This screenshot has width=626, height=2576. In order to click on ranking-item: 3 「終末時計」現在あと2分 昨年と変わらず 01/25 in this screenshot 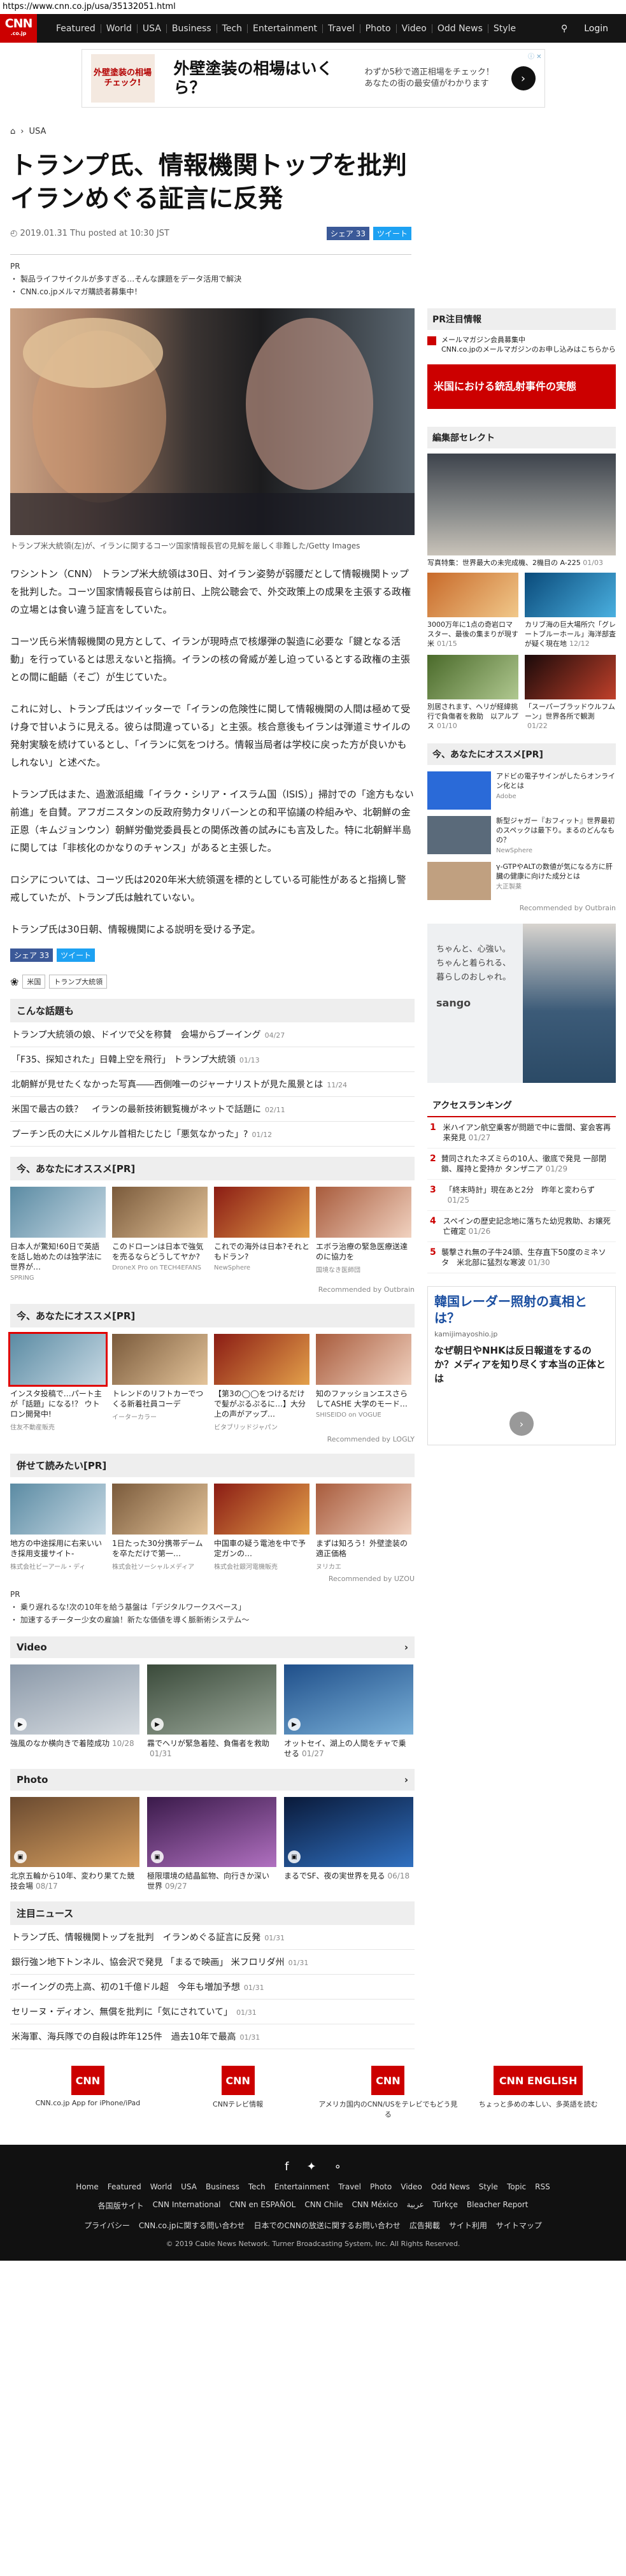, I will do `click(521, 1196)`.